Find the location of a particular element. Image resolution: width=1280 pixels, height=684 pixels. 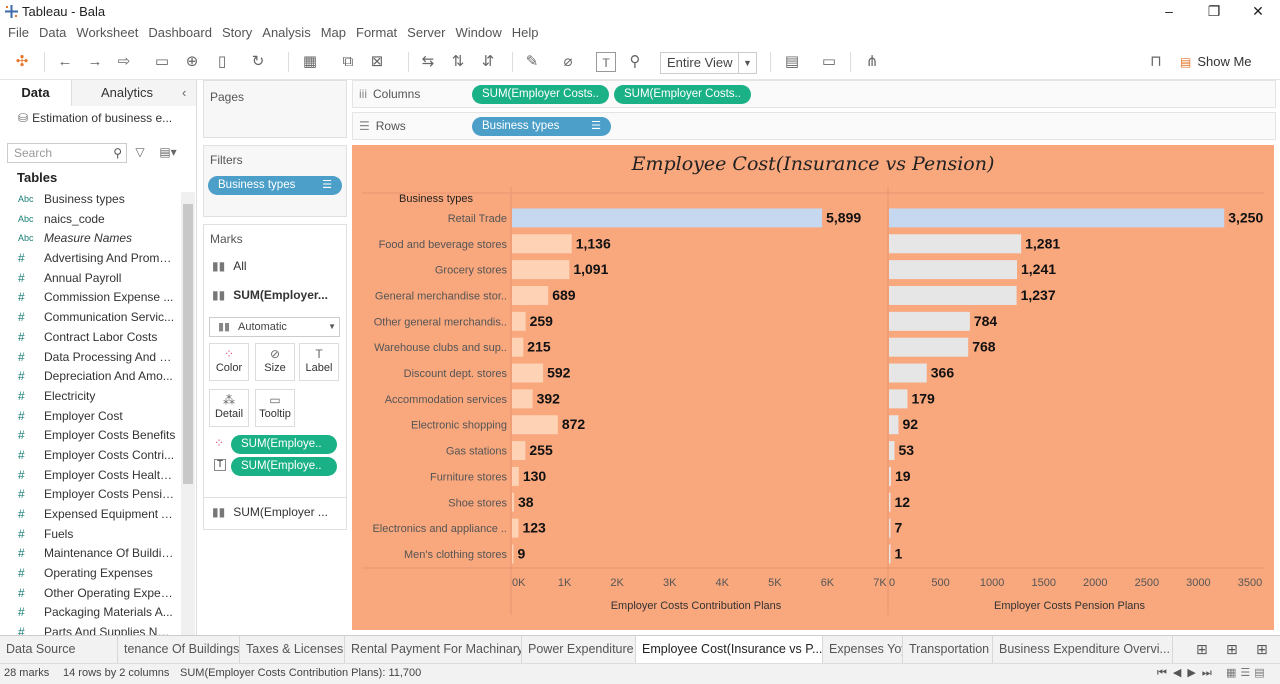

sort-descending-icon: ⇵ is located at coordinates (488, 62).